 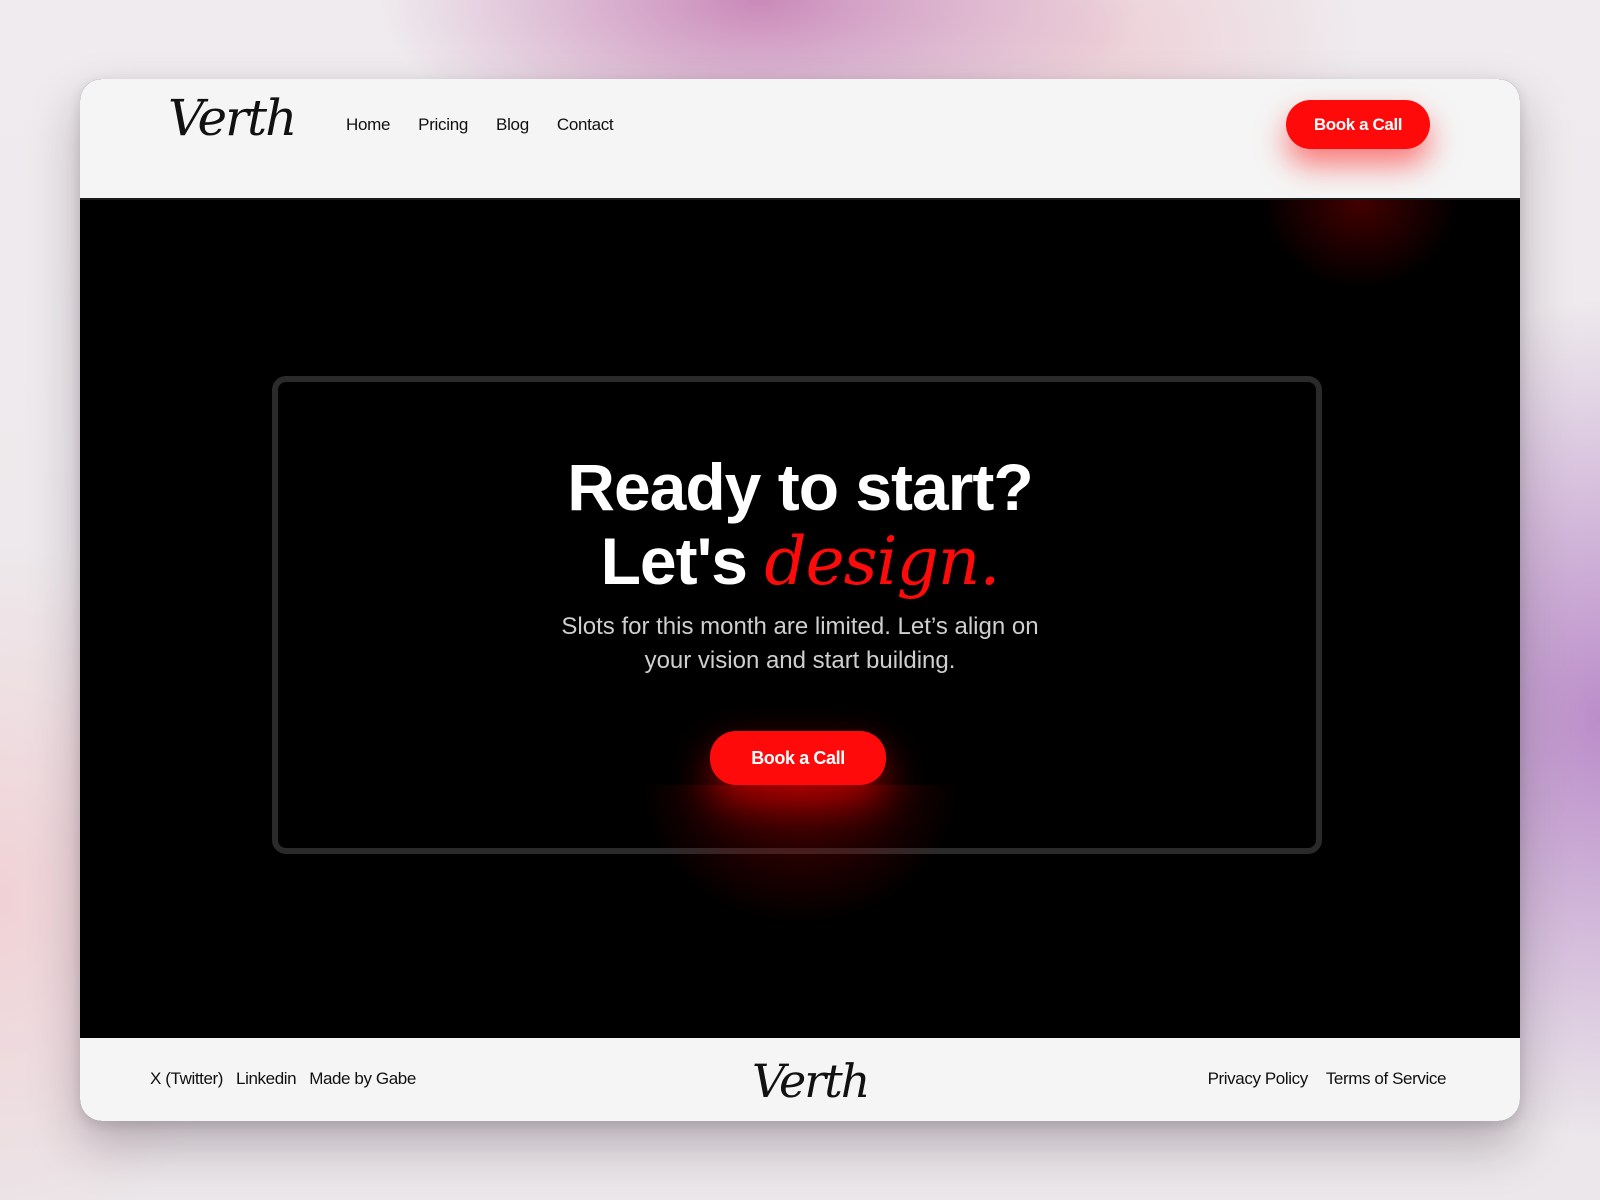 What do you see at coordinates (682, 561) in the screenshot?
I see `hero-title-prefix: Let's` at bounding box center [682, 561].